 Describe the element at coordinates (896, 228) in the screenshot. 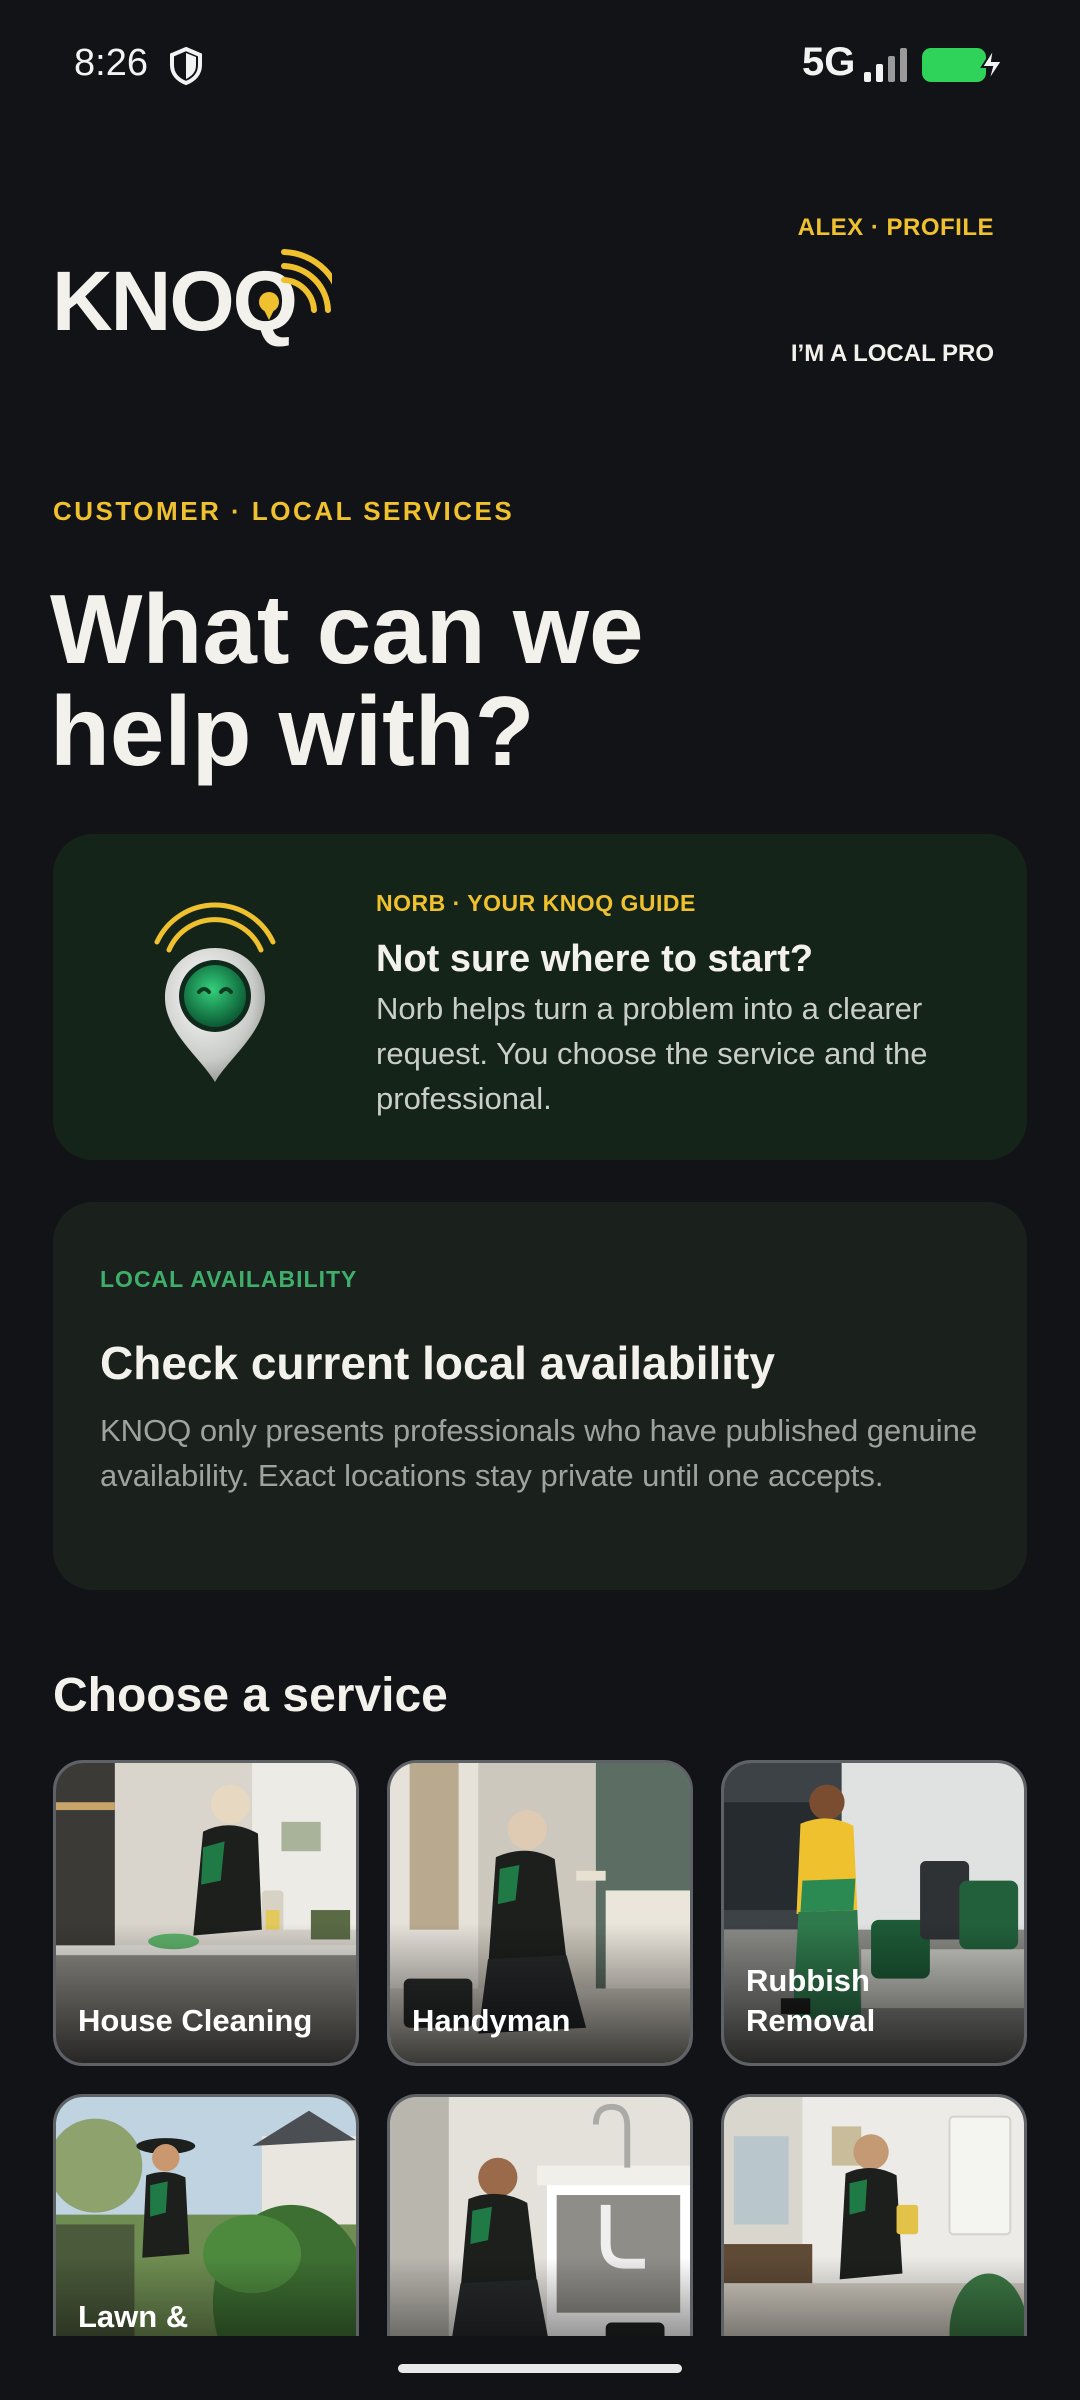

I see `profile-link: ALEX · PROFILE` at that location.